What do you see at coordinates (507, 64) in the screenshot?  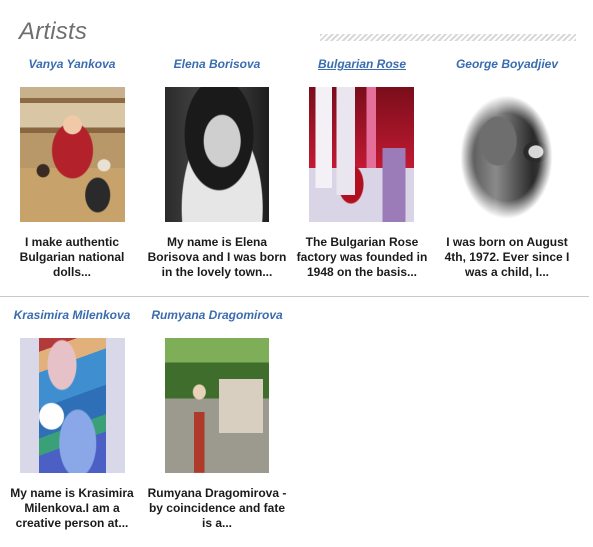 I see `artist-name-link: George Boyadjiev` at bounding box center [507, 64].